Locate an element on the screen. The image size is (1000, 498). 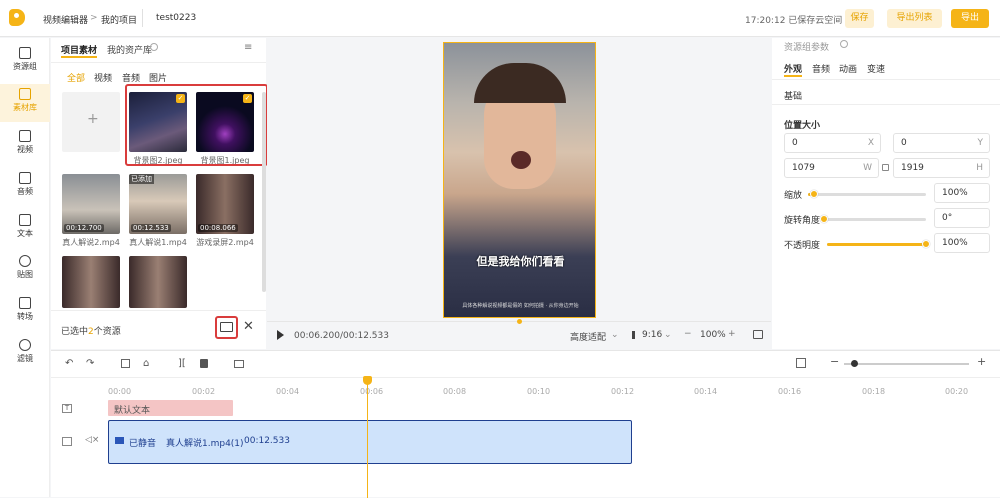
delete-icon is located at coordinates (204, 363).